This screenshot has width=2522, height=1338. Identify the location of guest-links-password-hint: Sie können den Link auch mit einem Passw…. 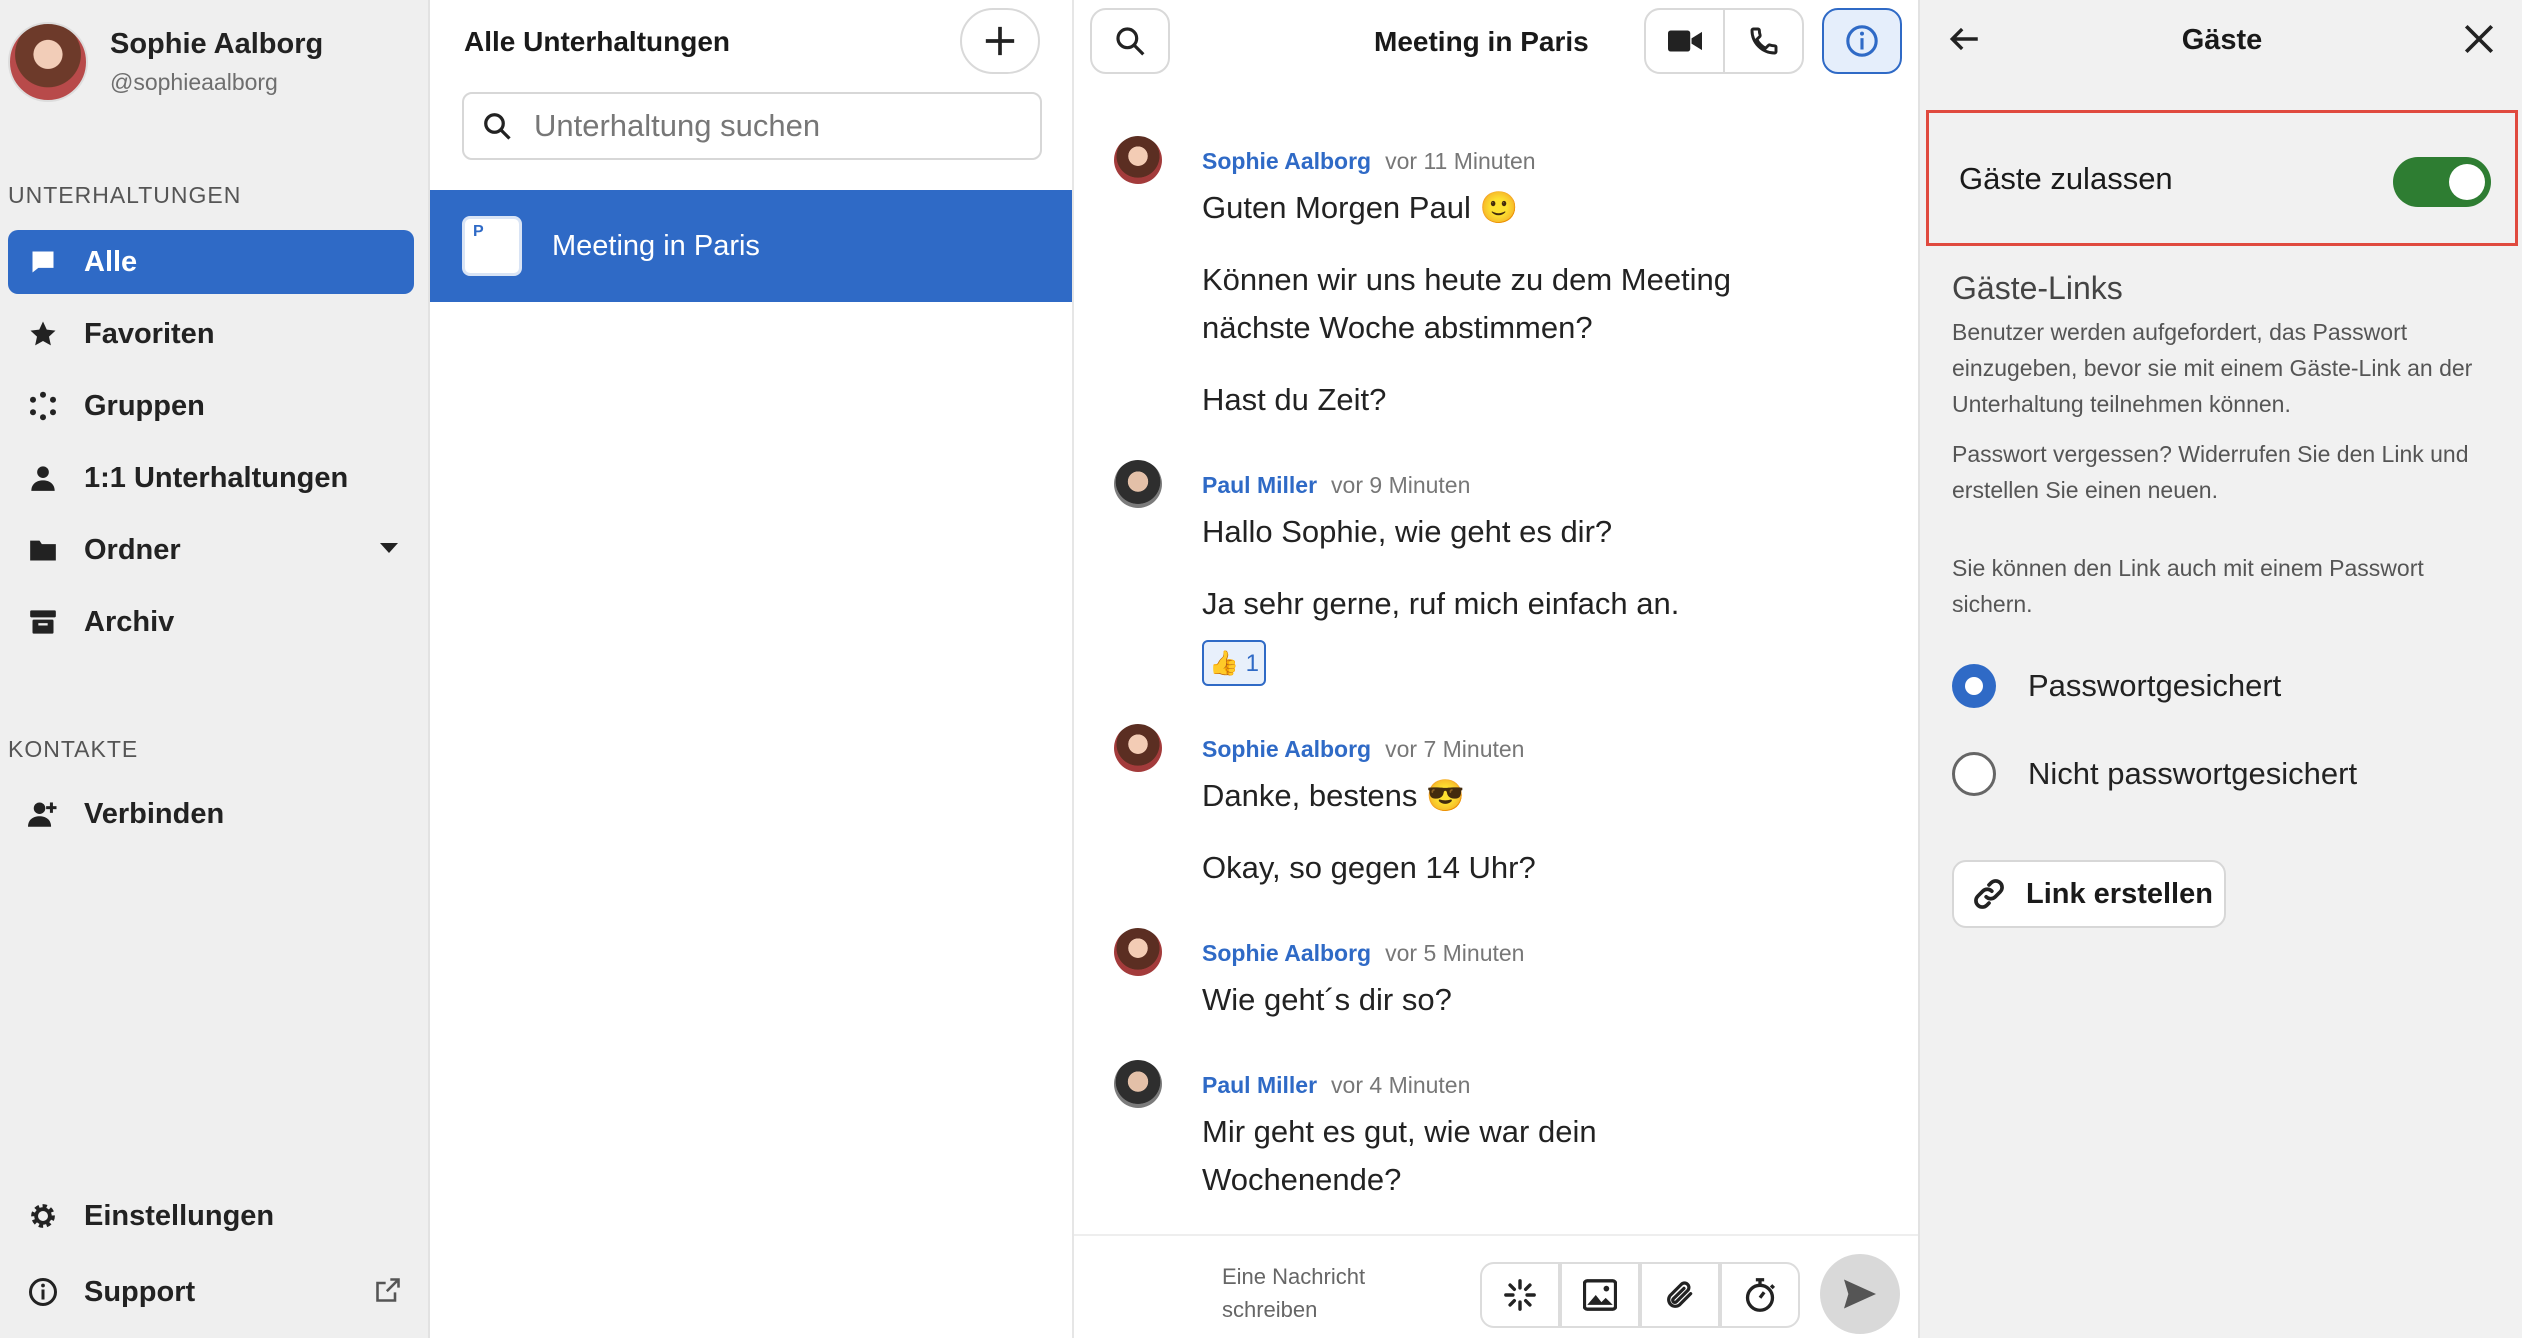
(2188, 586).